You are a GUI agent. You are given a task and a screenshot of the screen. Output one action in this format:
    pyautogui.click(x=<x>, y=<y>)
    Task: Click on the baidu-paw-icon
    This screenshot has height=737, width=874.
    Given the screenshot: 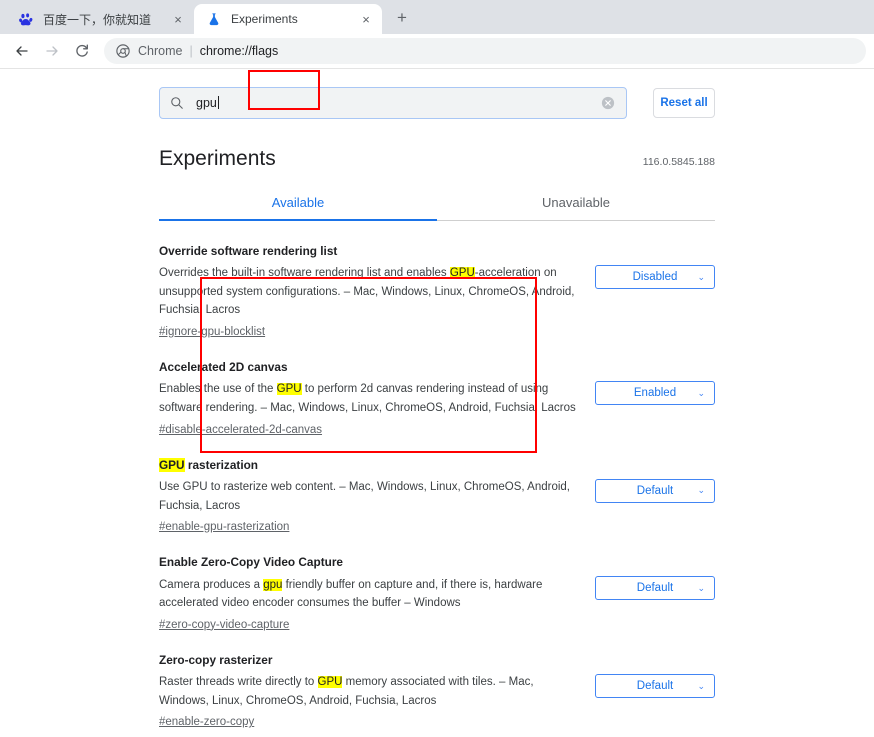 What is the action you would take?
    pyautogui.click(x=26, y=19)
    